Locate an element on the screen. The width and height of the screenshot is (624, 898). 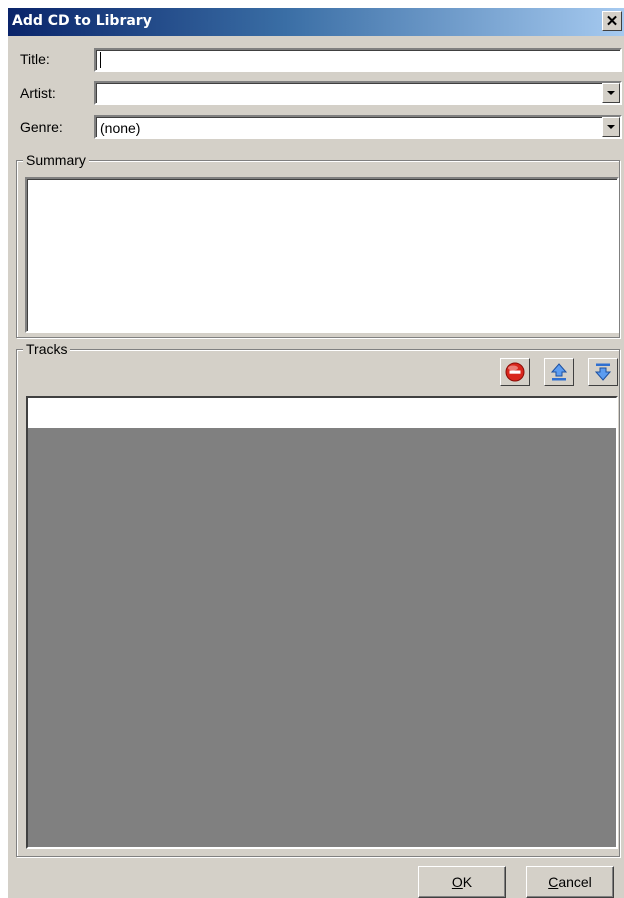
genre-value: (none) is located at coordinates (120, 128).